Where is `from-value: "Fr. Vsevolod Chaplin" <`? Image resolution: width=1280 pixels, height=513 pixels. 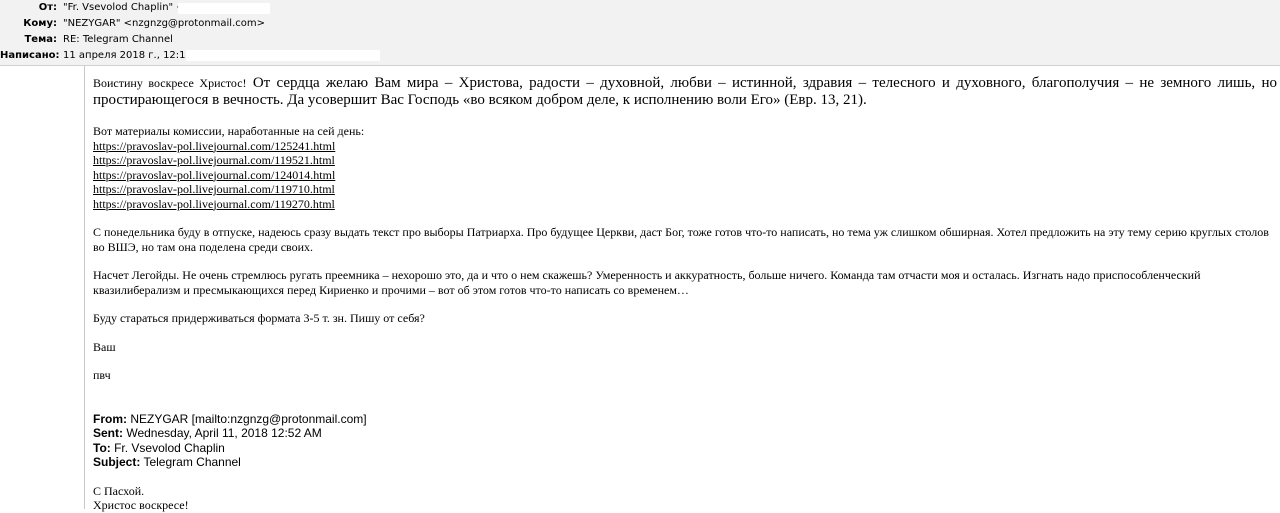
from-value: "Fr. Vsevolod Chaplin" < is located at coordinates (124, 8).